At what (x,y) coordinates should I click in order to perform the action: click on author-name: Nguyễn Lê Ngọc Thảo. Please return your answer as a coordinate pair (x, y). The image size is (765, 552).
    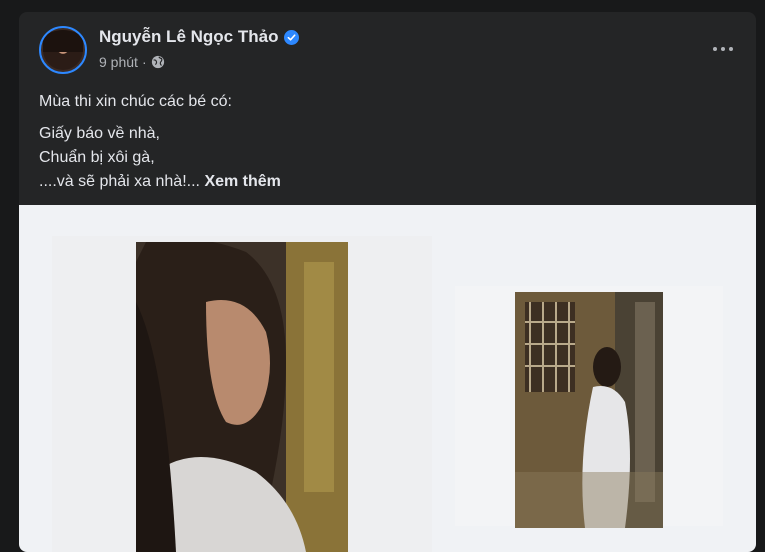
    Looking at the image, I should click on (188, 37).